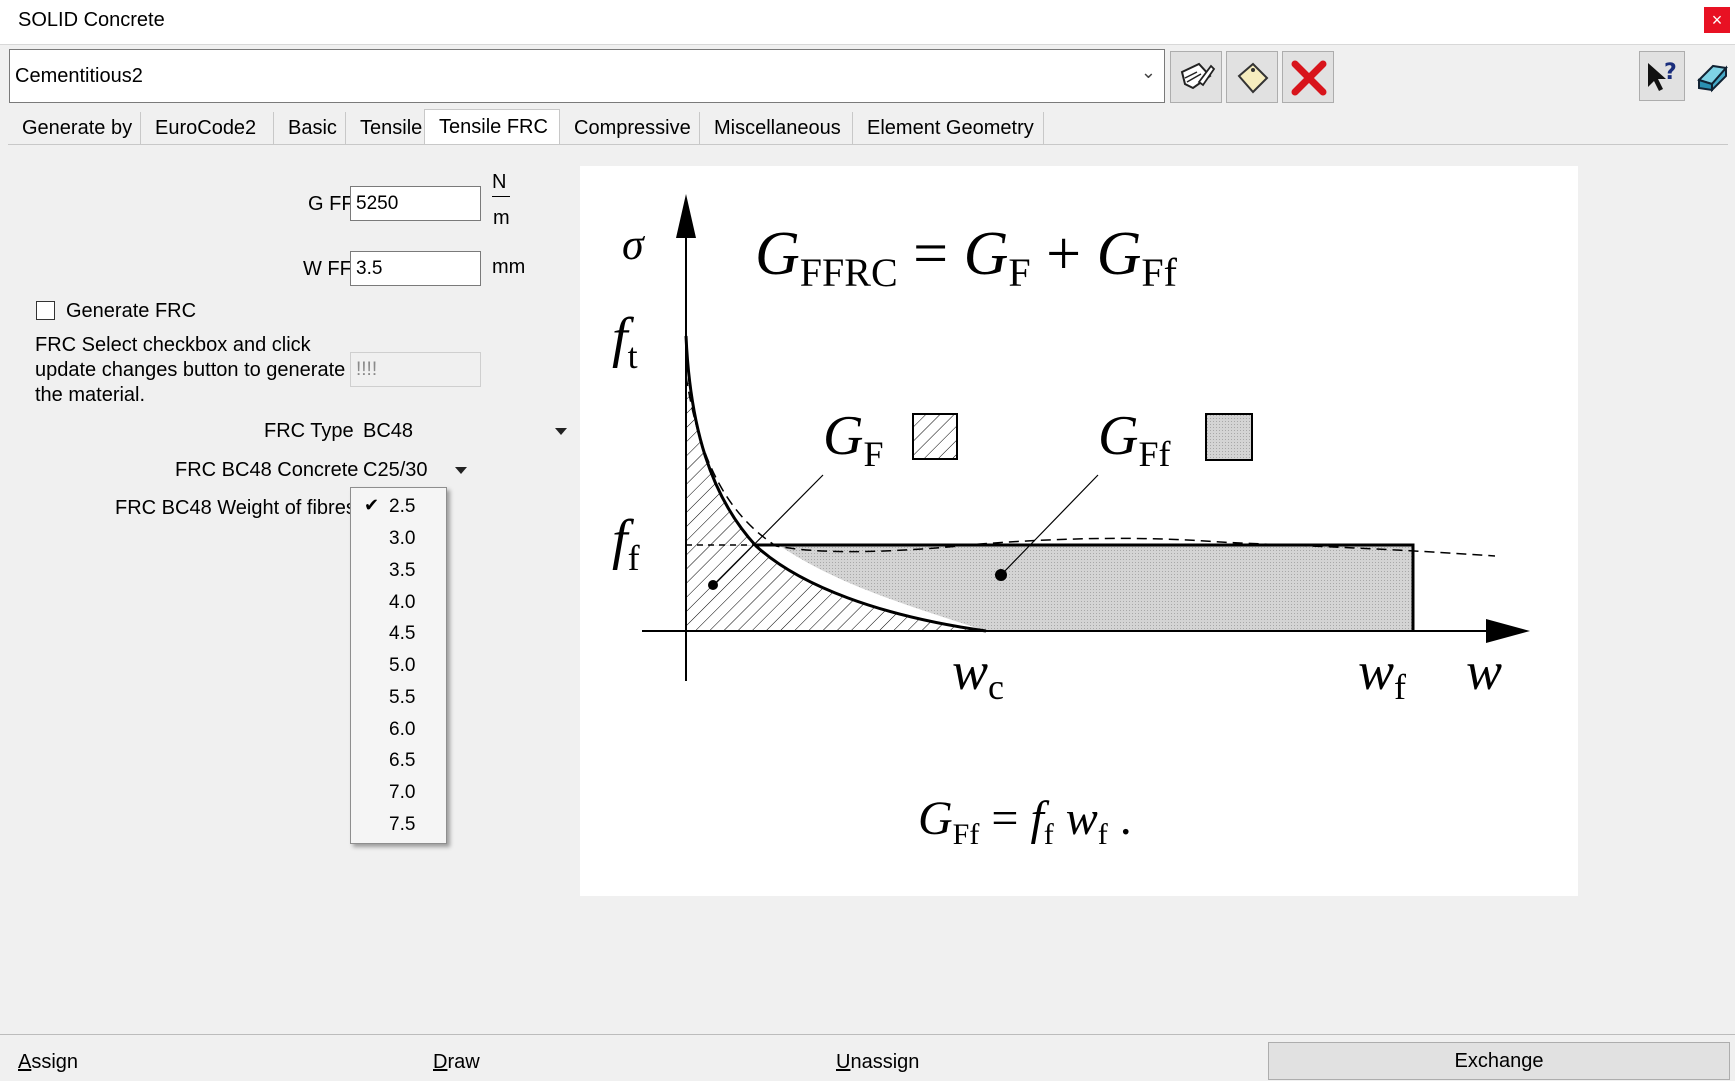  What do you see at coordinates (776, 128) in the screenshot?
I see `tab-miscellaneous: Miscellaneous` at bounding box center [776, 128].